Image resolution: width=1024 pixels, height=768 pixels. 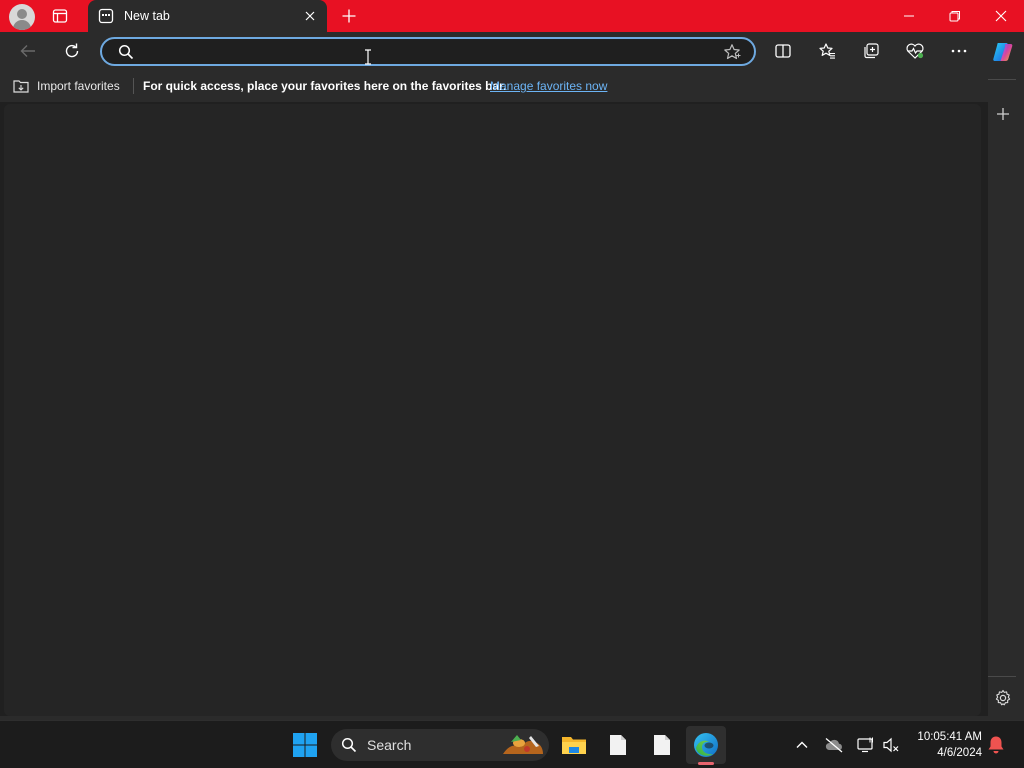 I want to click on search-highlight-art-icon, so click(x=523, y=744).